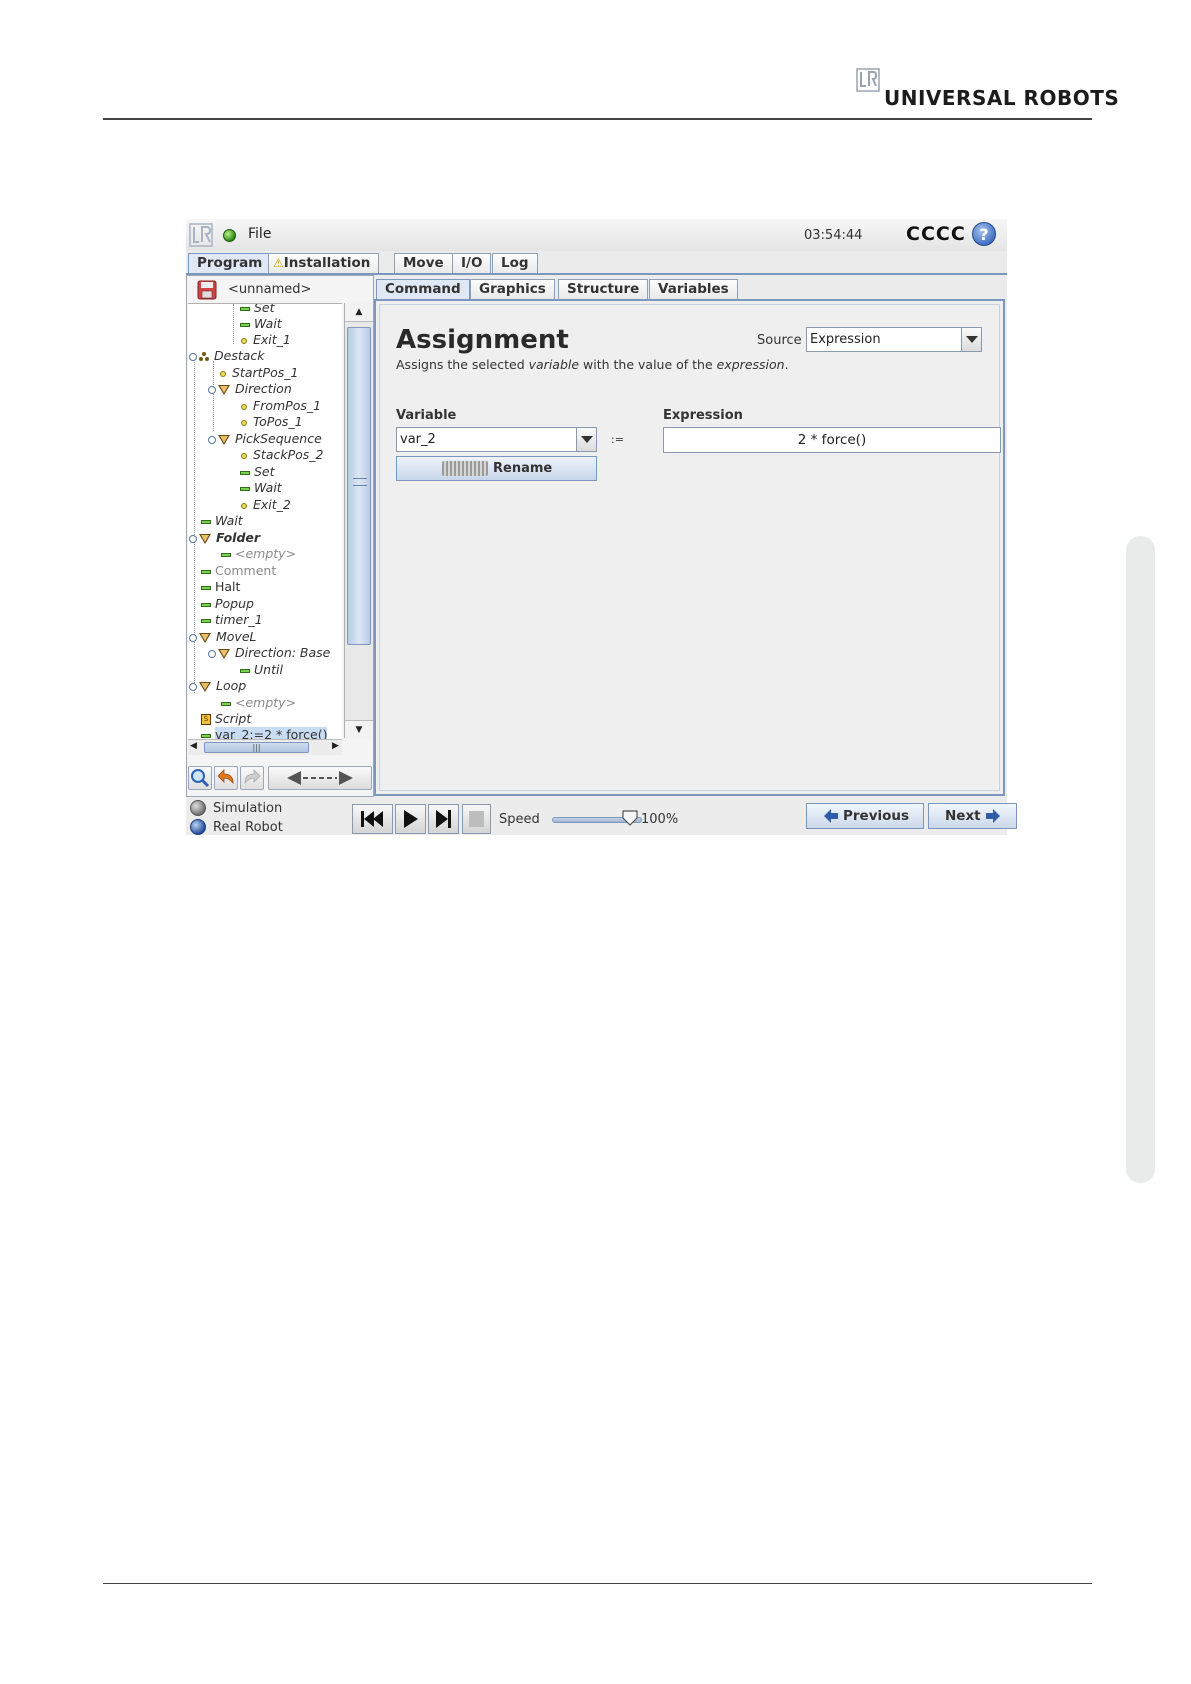  I want to click on previous-button: Previous, so click(865, 816).